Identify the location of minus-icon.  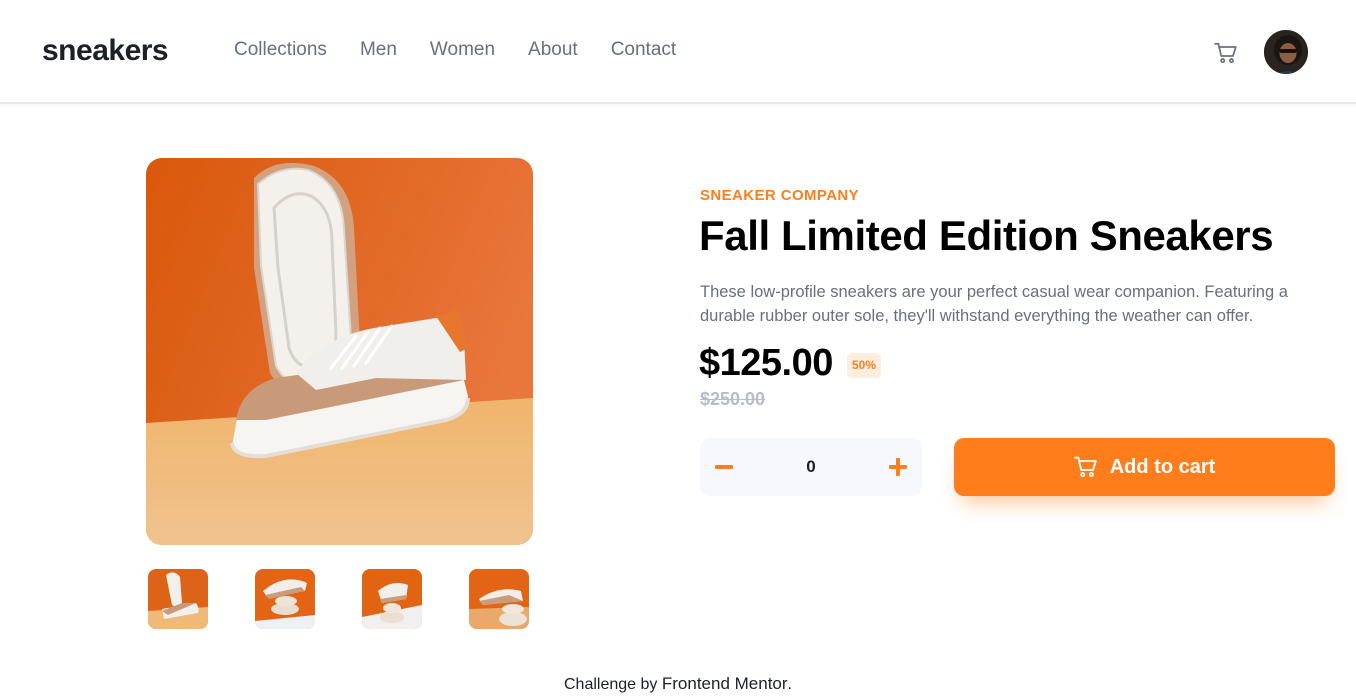
(724, 467).